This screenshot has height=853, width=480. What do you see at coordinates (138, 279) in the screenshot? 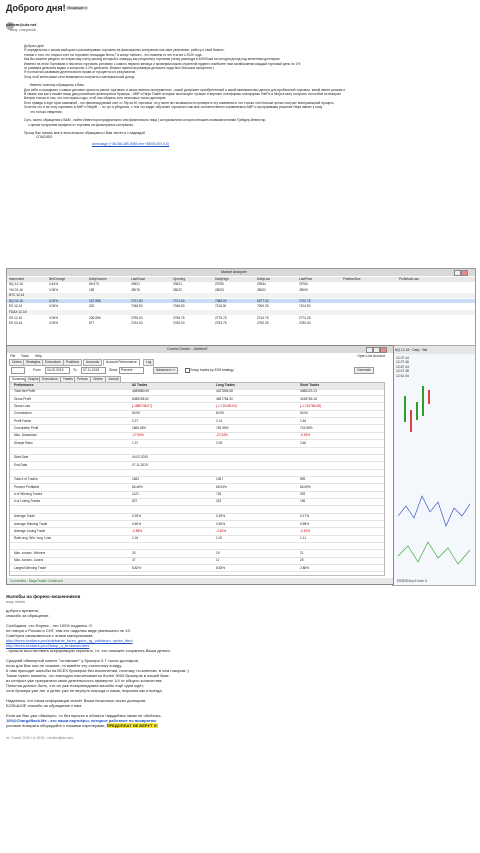
I see `column-header: LastClose` at bounding box center [138, 279].